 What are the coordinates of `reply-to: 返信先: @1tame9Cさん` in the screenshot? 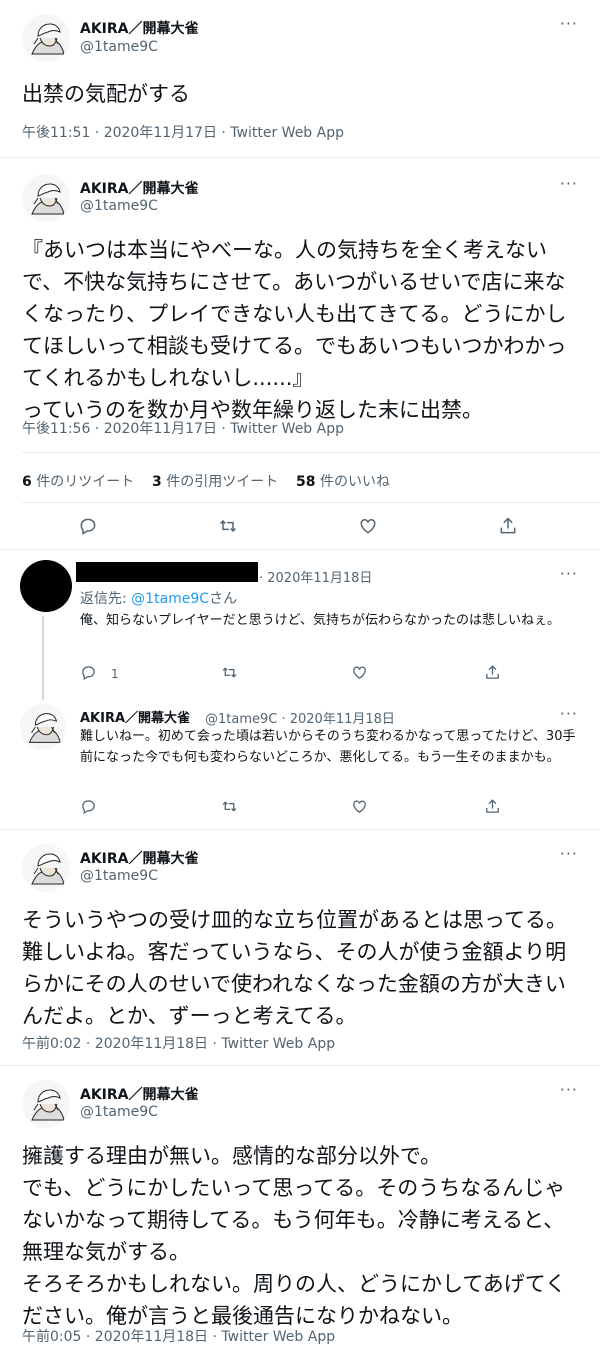 It's located at (158, 598).